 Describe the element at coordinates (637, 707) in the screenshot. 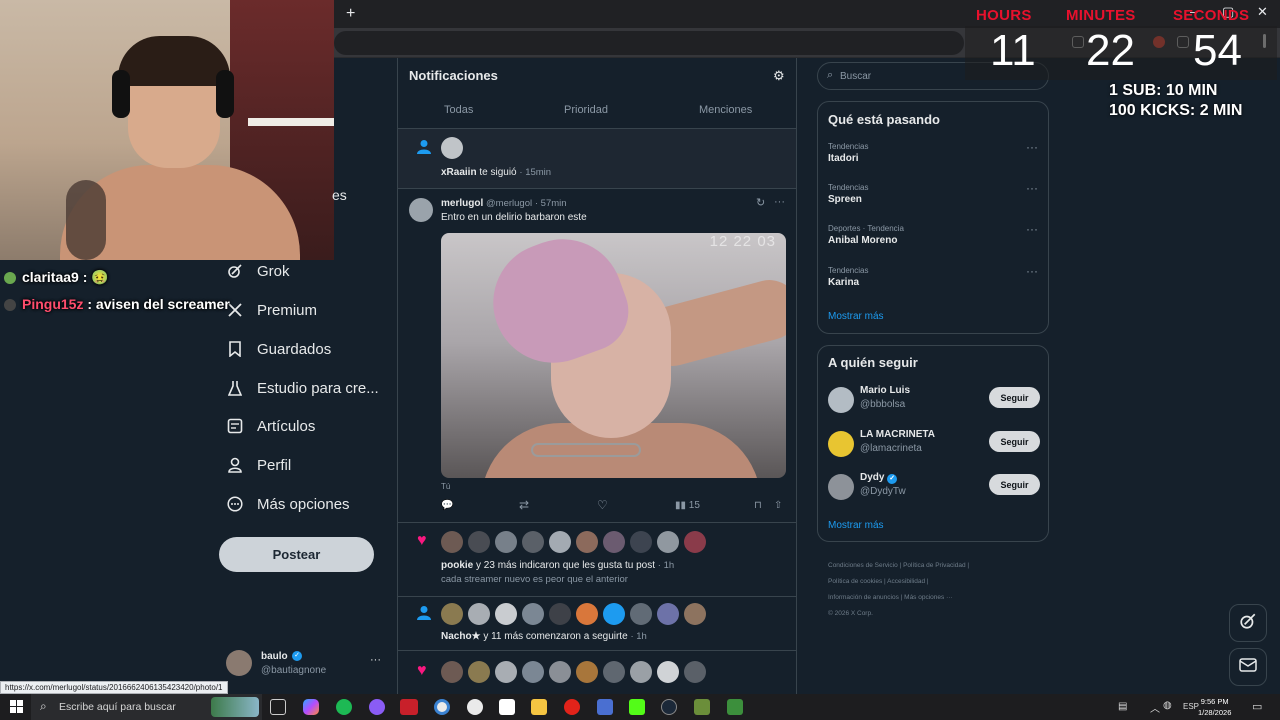

I see `kick-icon` at that location.